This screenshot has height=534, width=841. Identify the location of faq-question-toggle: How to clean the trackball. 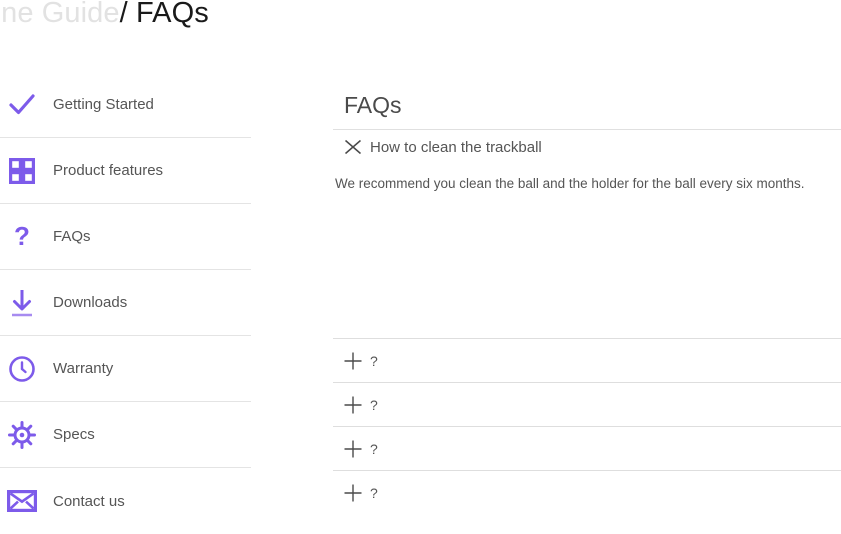
(587, 147).